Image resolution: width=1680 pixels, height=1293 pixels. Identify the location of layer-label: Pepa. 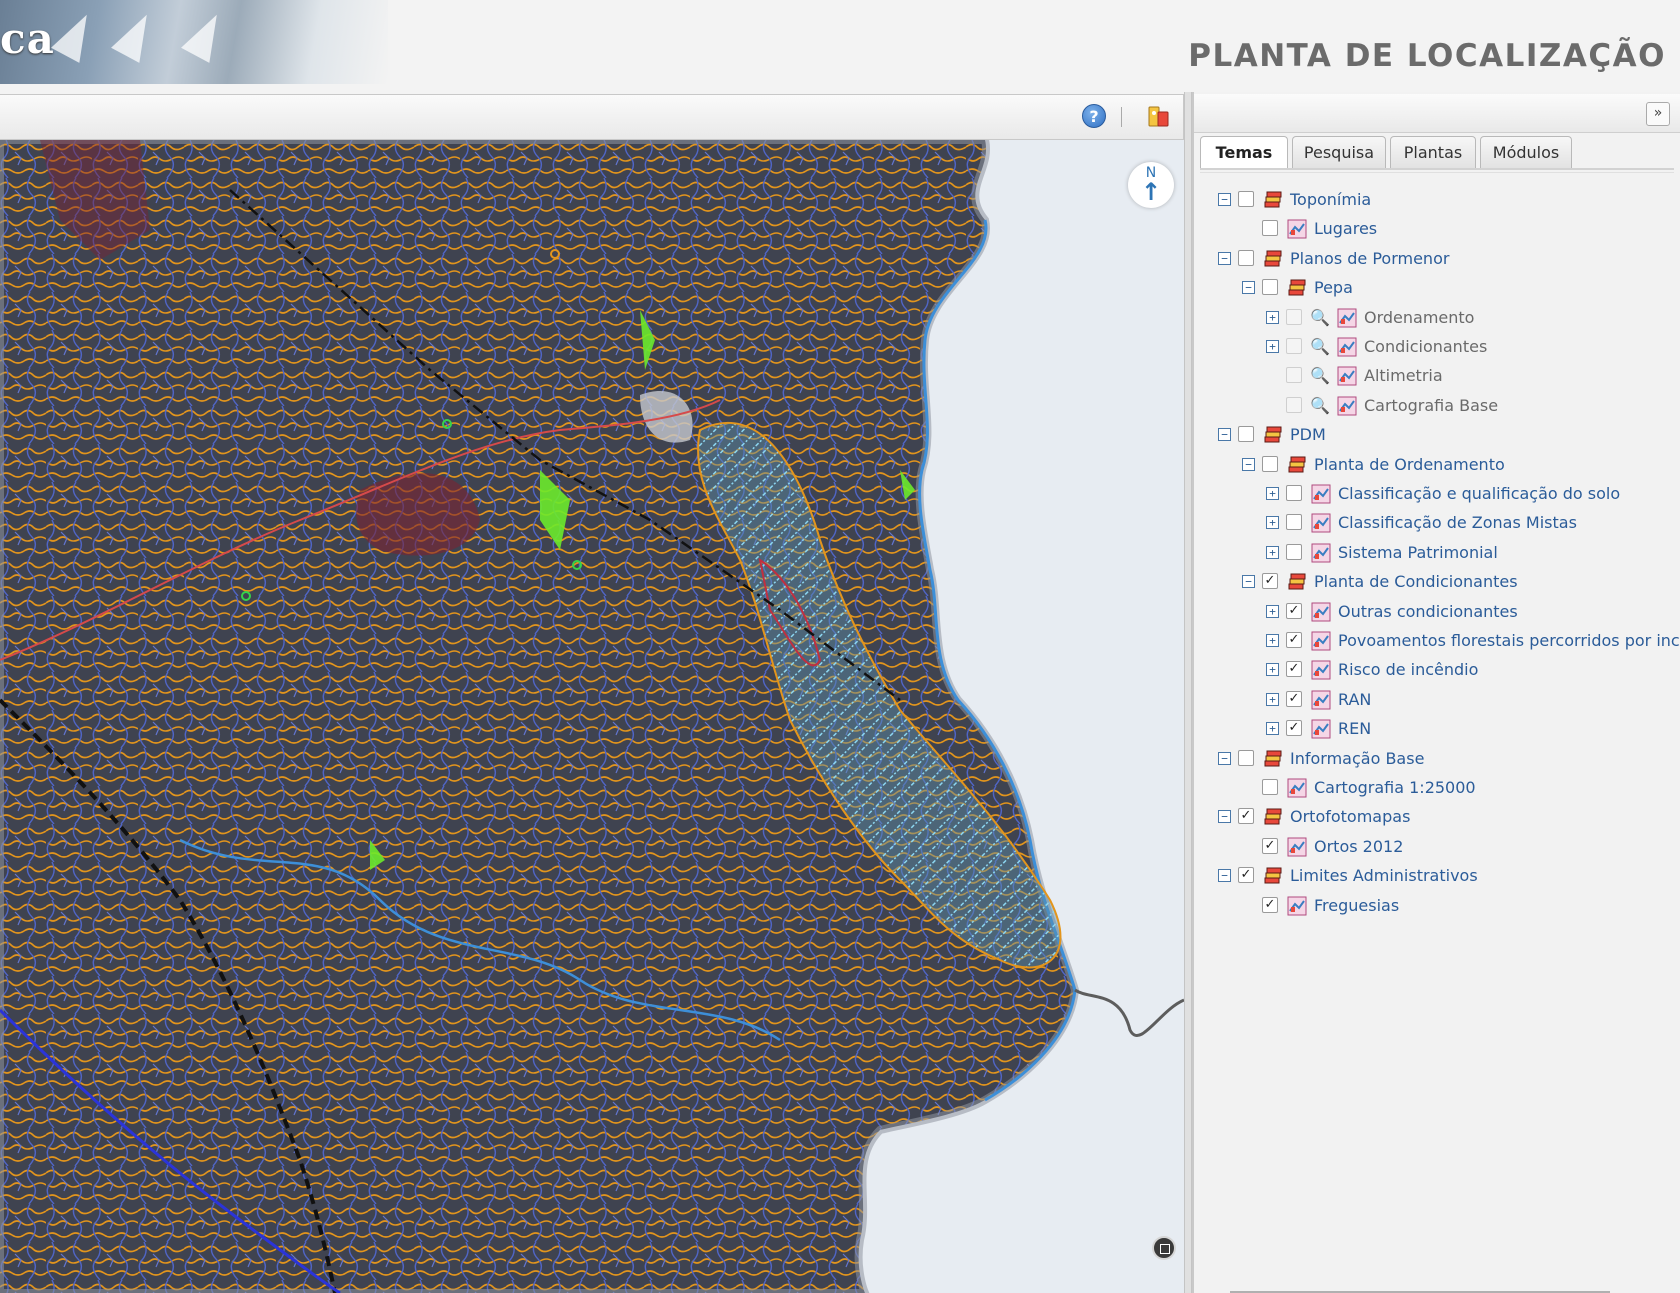
(1333, 288).